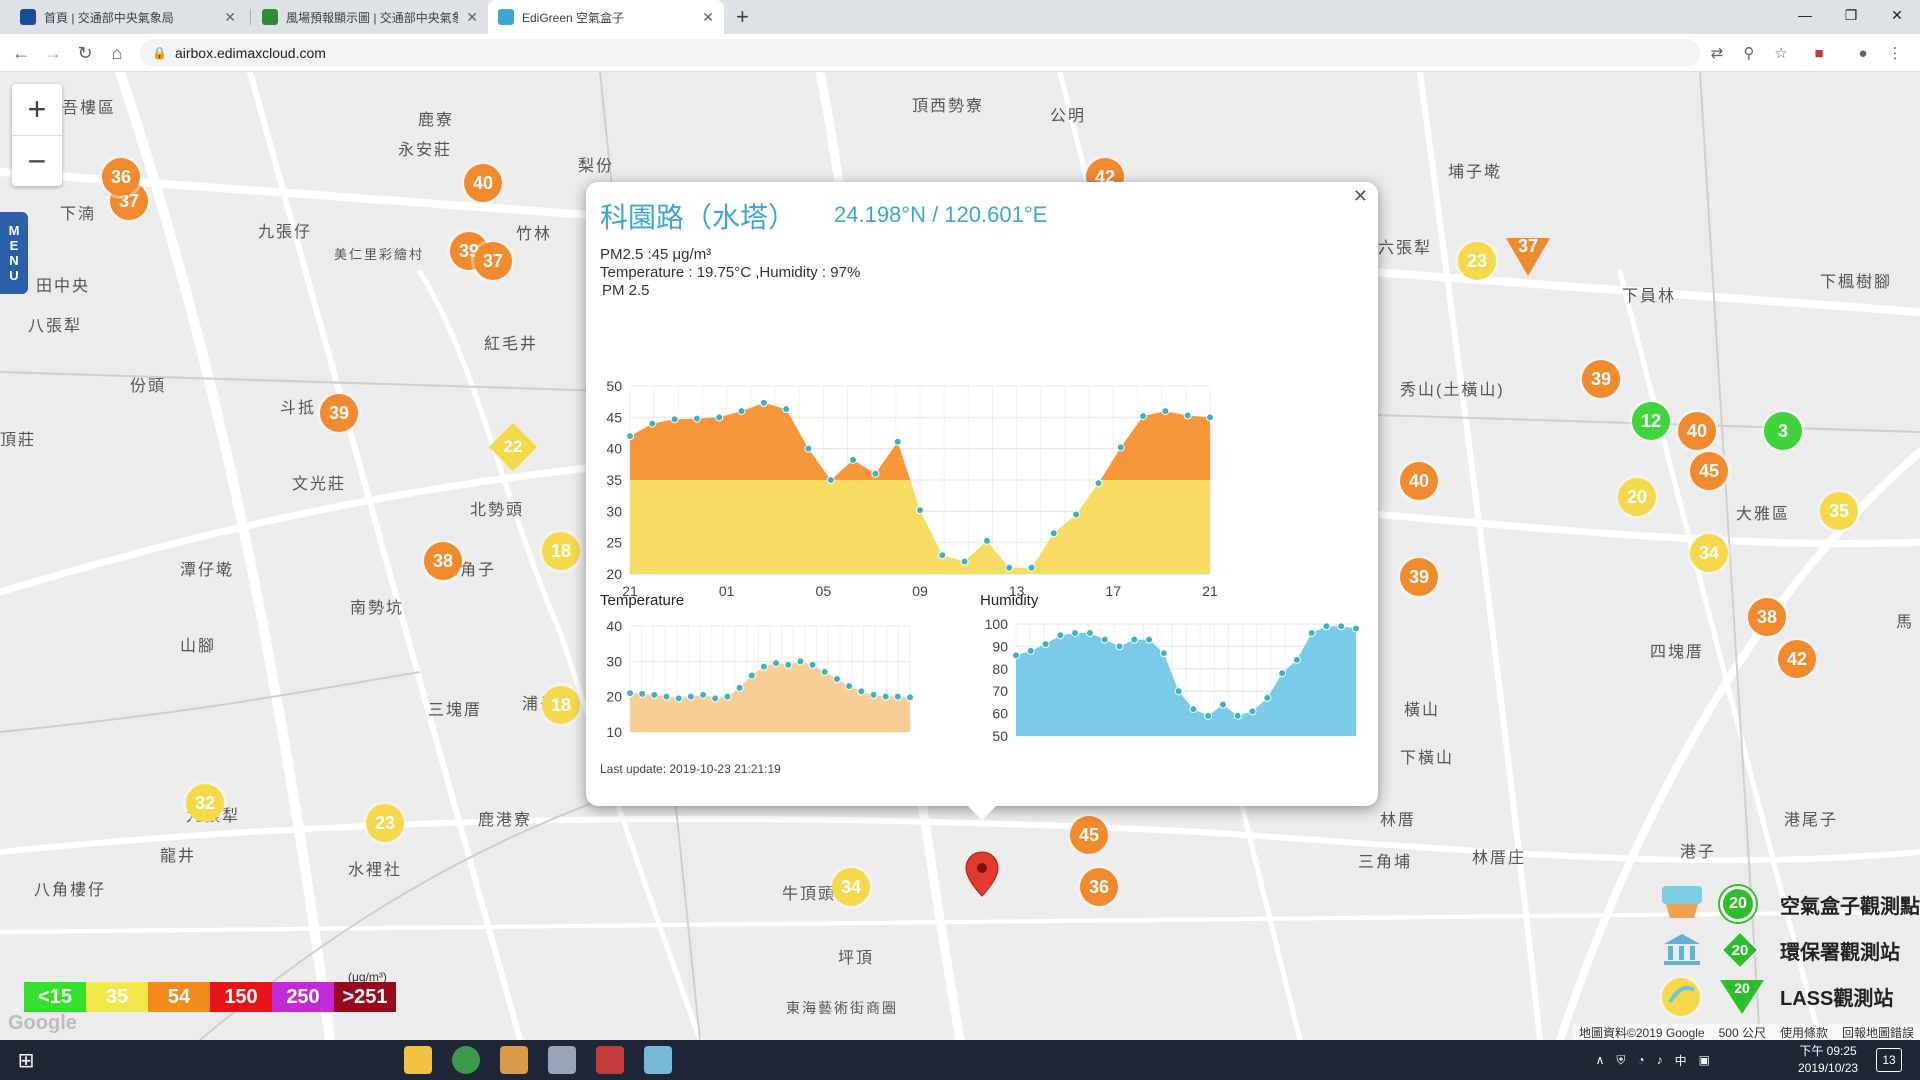 This screenshot has width=1920, height=1080. Describe the element at coordinates (418, 1060) in the screenshot. I see `file-explorer-icon` at that location.